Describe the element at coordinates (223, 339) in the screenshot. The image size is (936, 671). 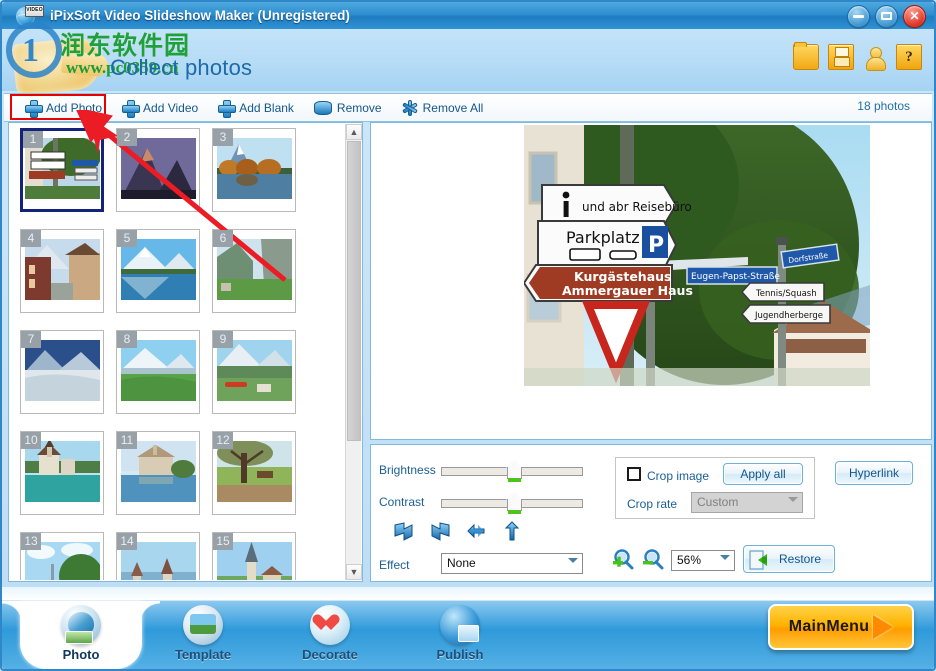
I see `thumbnail-number: 9` at that location.